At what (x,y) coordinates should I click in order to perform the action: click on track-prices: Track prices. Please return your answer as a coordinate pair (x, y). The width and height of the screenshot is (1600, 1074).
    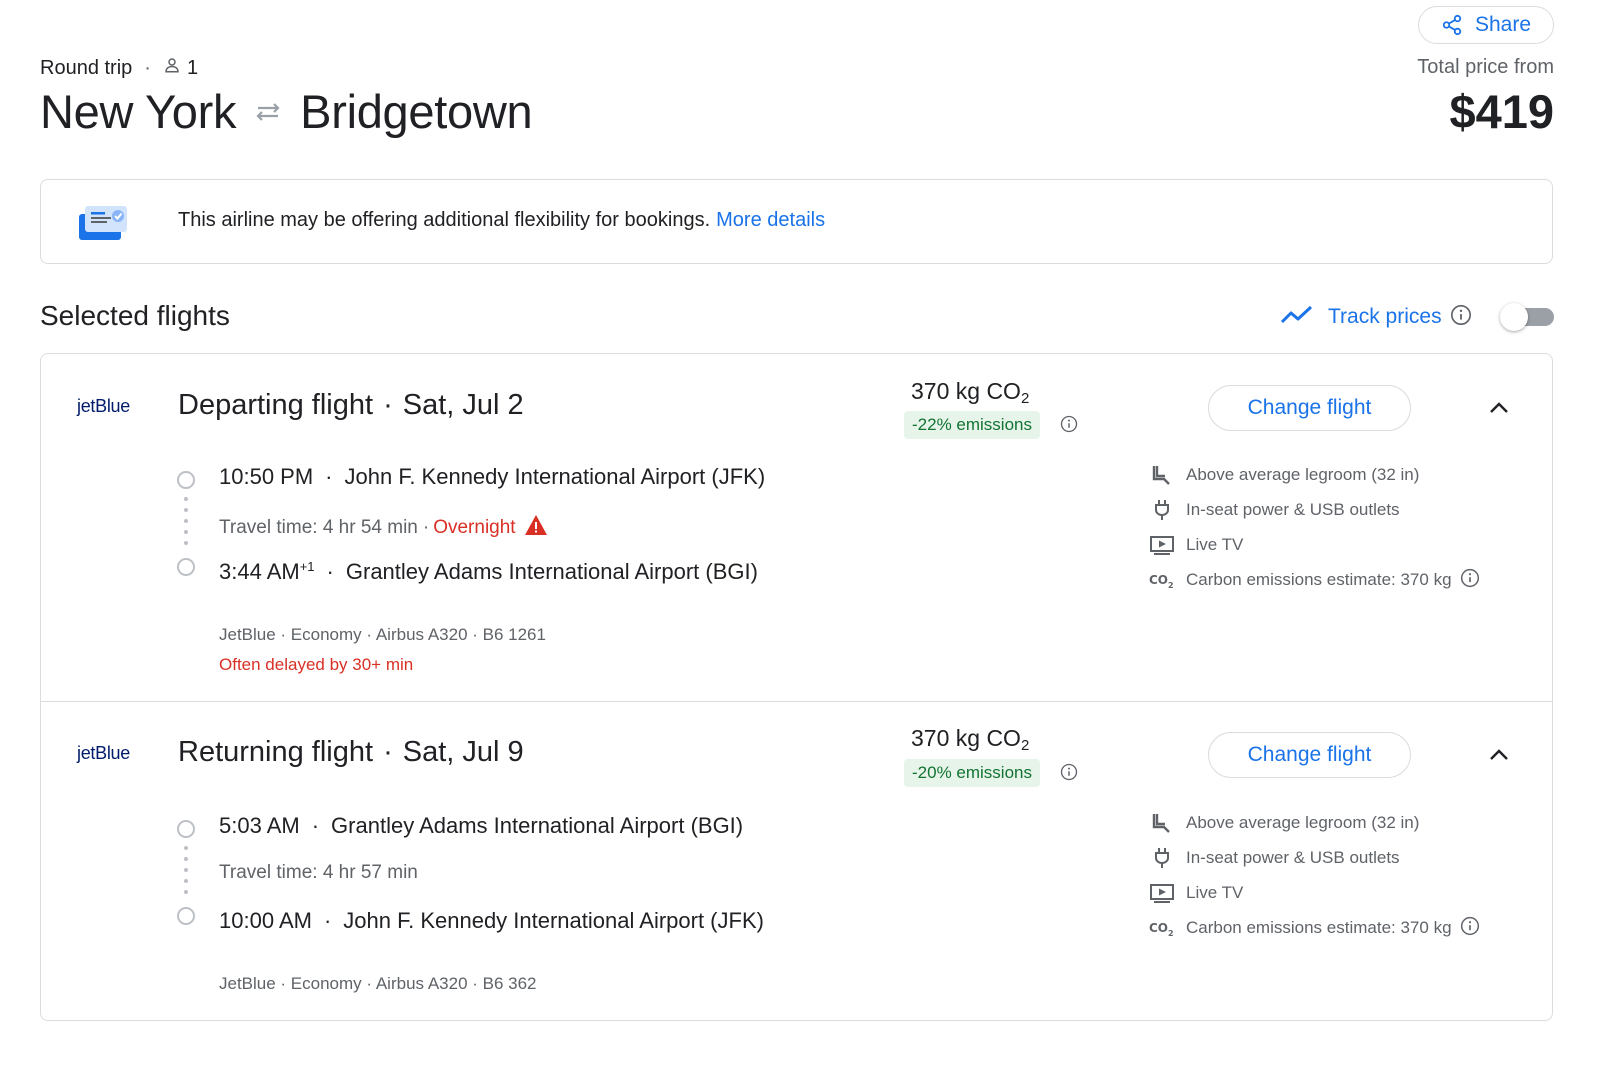
    Looking at the image, I should click on (1376, 317).